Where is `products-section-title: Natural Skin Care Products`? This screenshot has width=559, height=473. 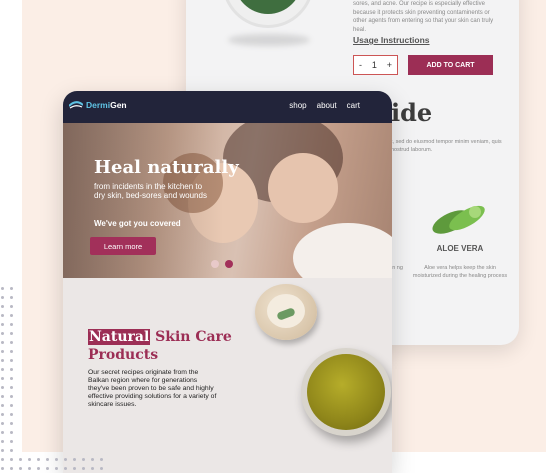 products-section-title: Natural Skin Care Products is located at coordinates (160, 346).